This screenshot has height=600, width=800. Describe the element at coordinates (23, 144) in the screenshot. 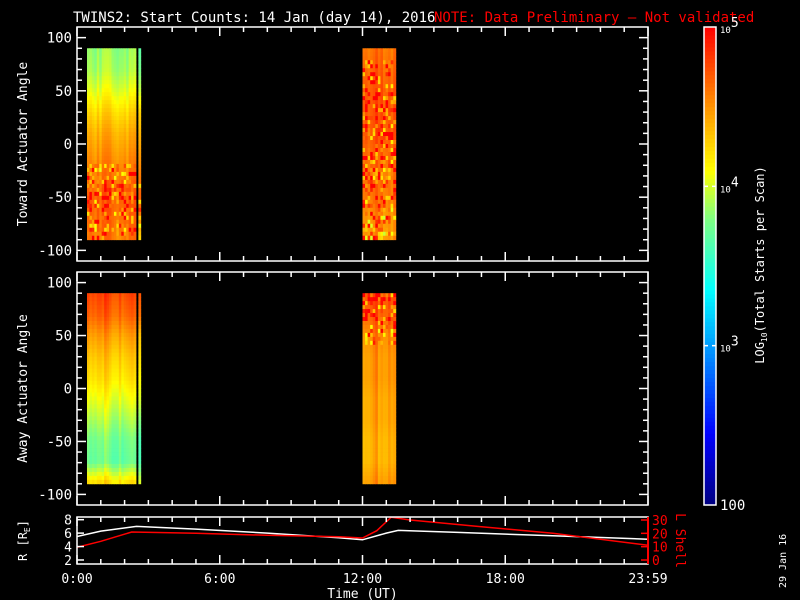

I see `y-axis-label: Toward Actuator Angle` at that location.